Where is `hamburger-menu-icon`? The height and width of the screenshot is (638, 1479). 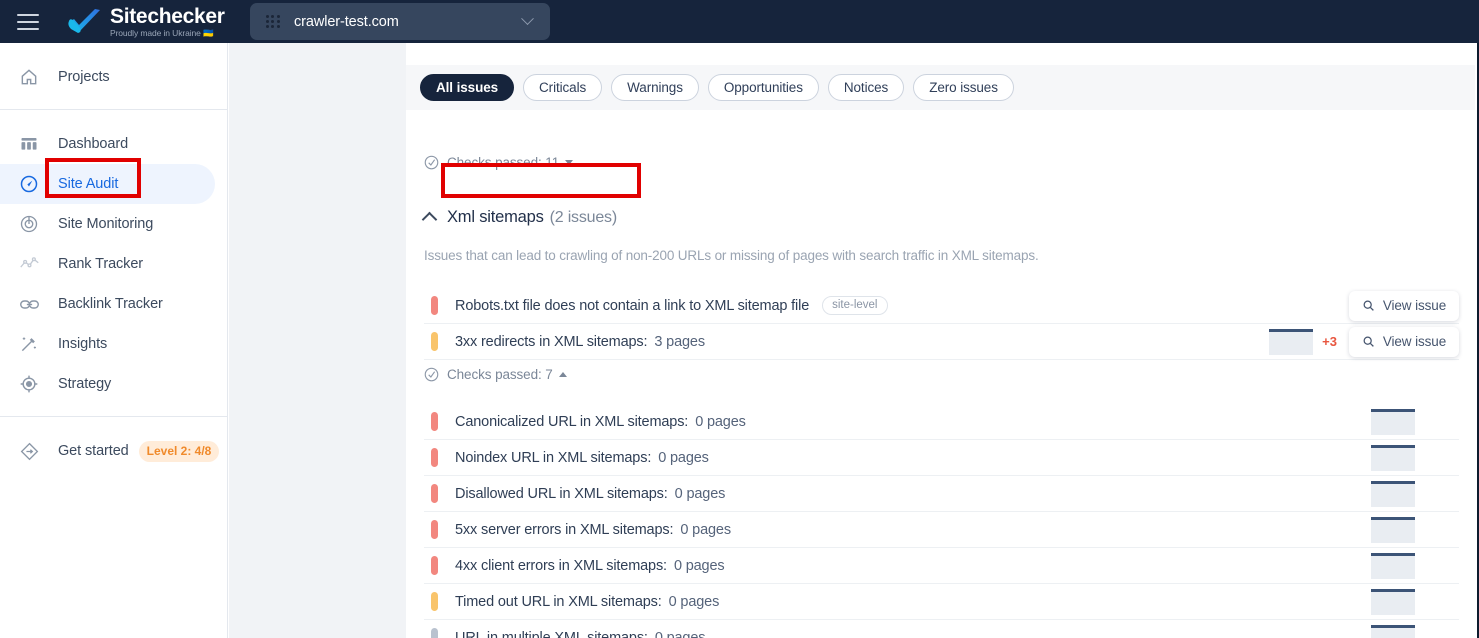 hamburger-menu-icon is located at coordinates (28, 21).